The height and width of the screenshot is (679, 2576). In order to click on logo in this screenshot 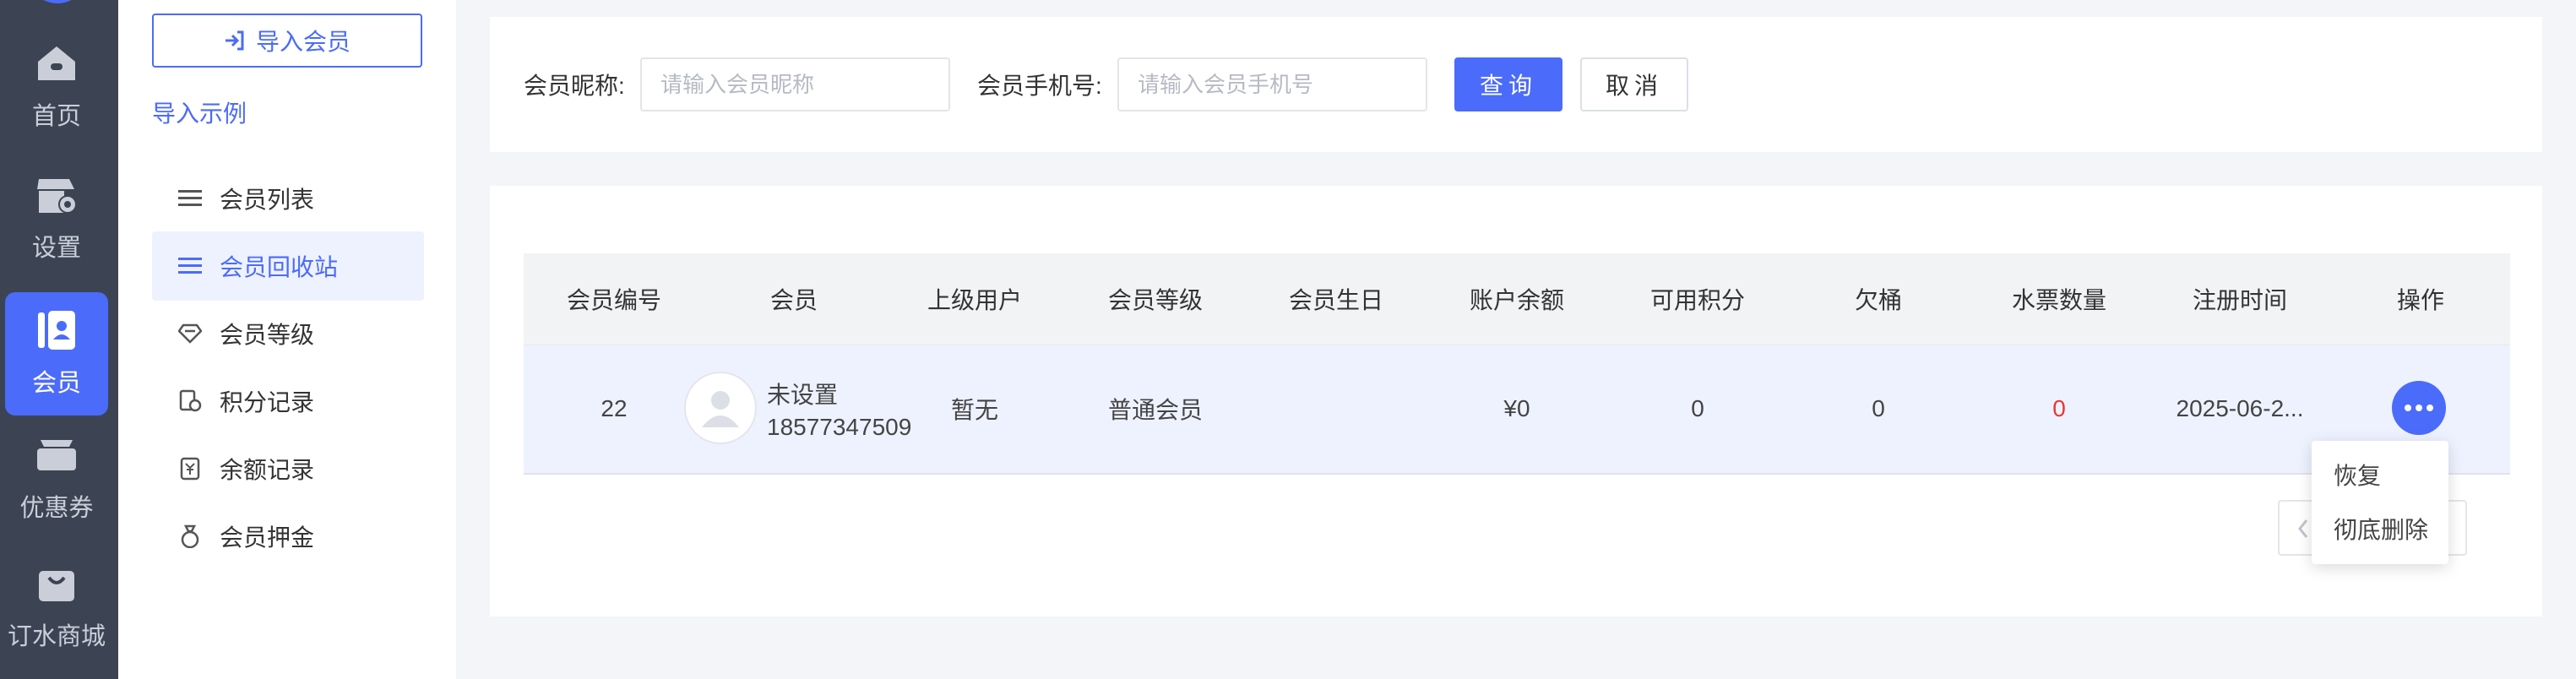, I will do `click(57, 1)`.